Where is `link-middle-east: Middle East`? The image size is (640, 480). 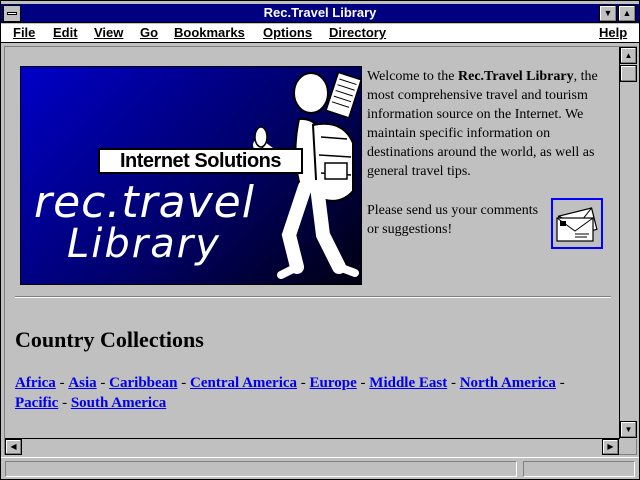 link-middle-east: Middle East is located at coordinates (408, 383).